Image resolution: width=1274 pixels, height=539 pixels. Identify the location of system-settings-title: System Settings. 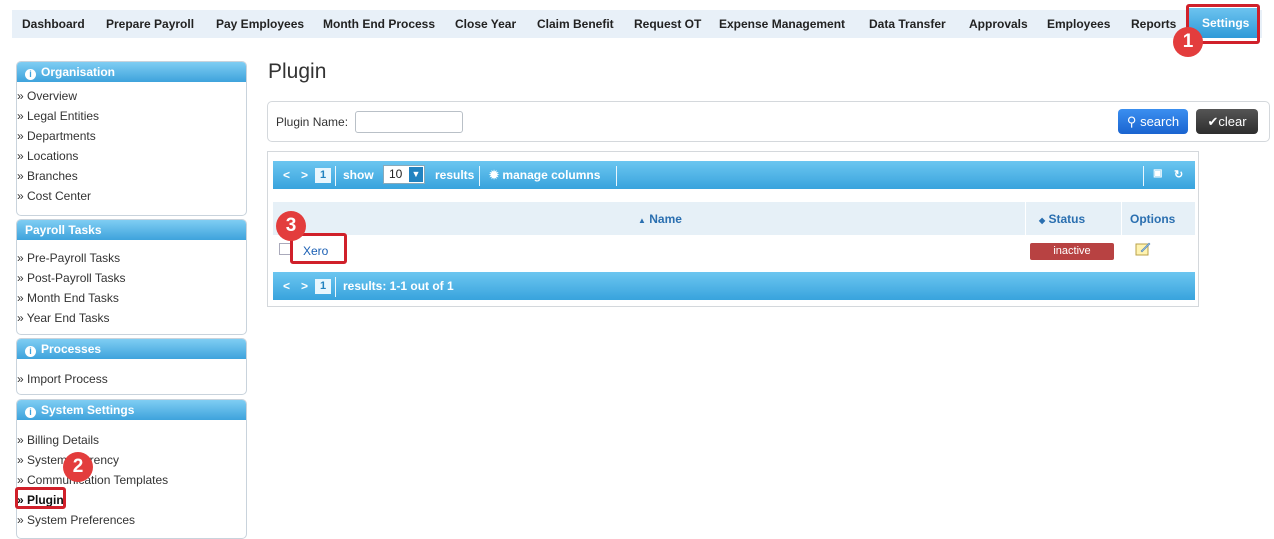
(88, 410).